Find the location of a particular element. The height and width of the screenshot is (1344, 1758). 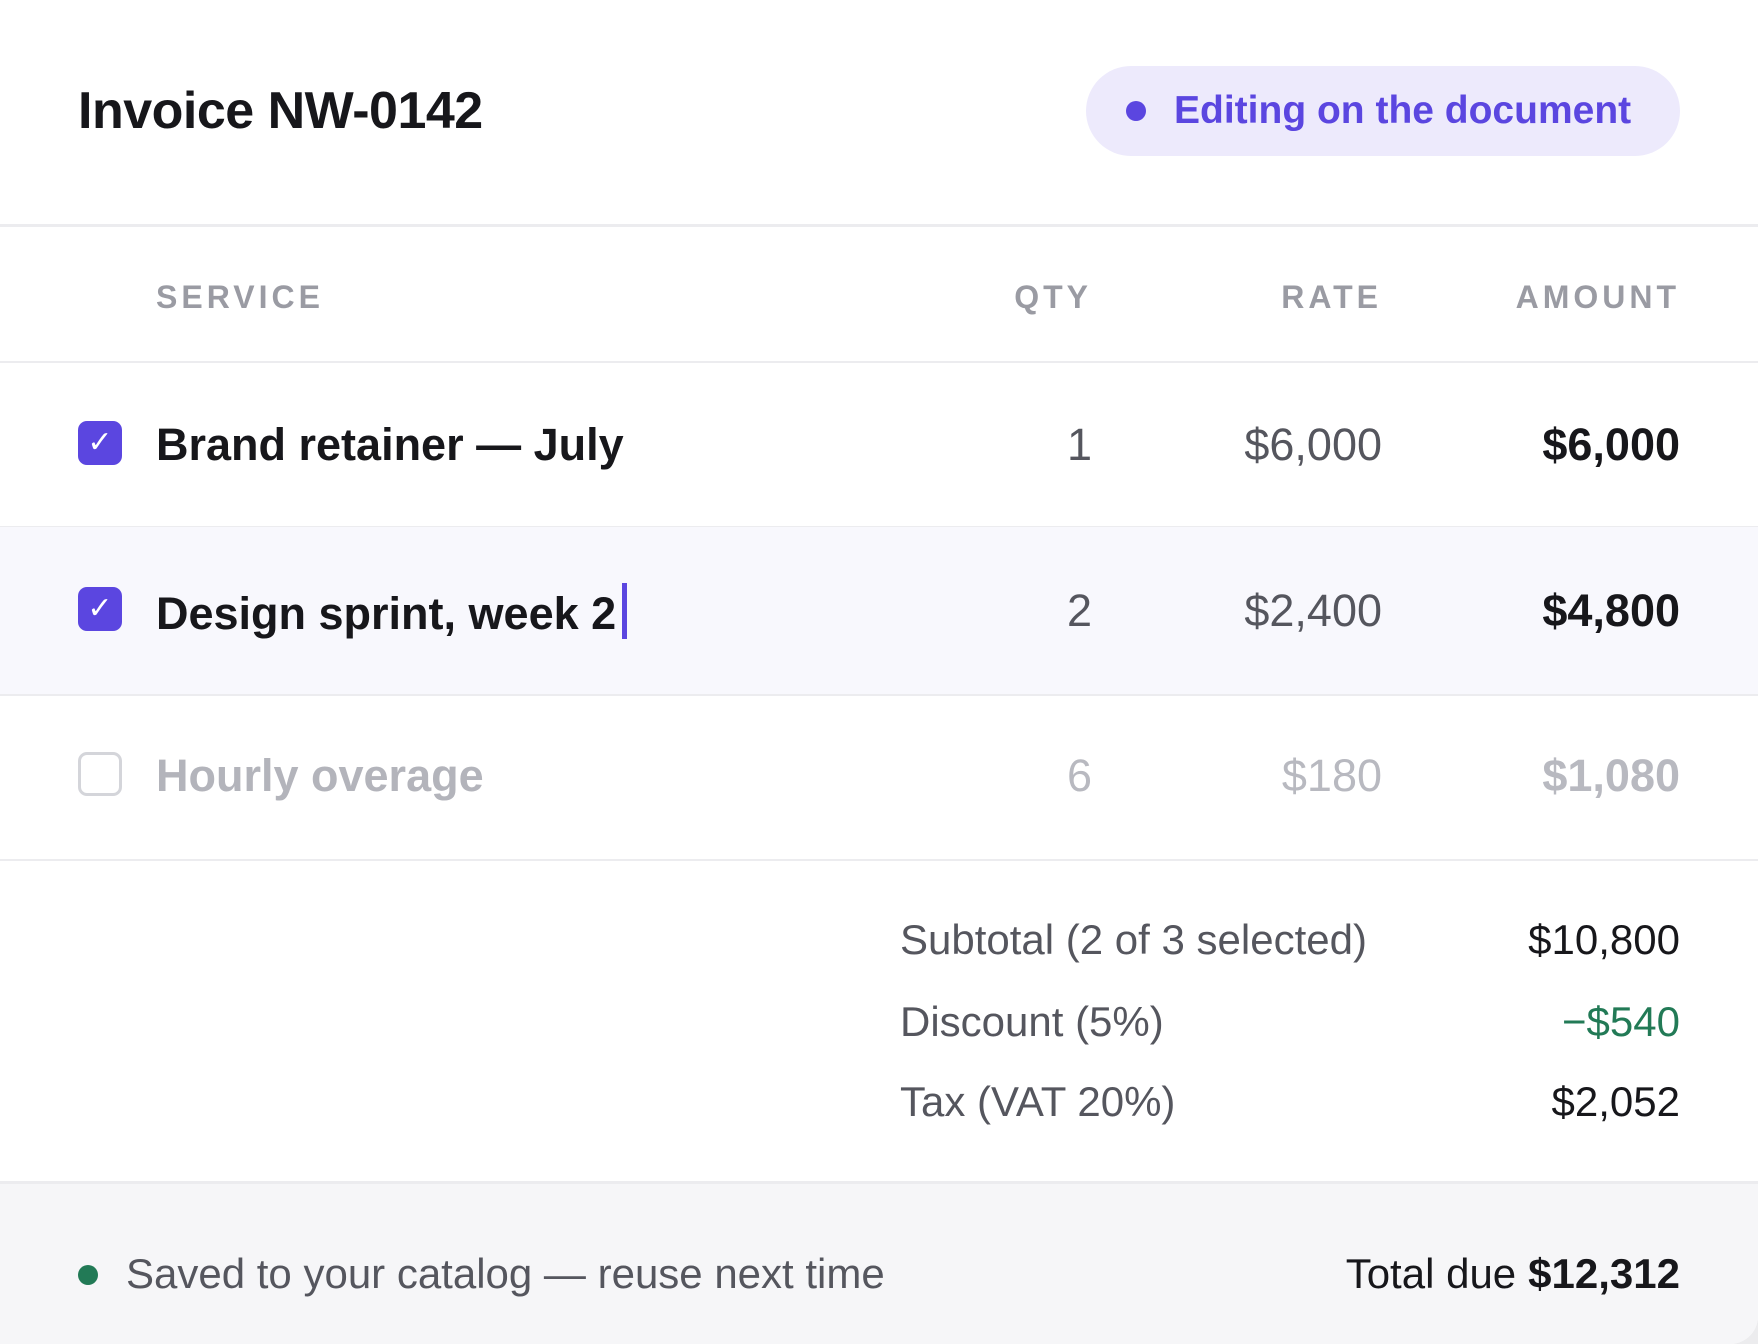

rate-value: $6,000 is located at coordinates (1313, 445).